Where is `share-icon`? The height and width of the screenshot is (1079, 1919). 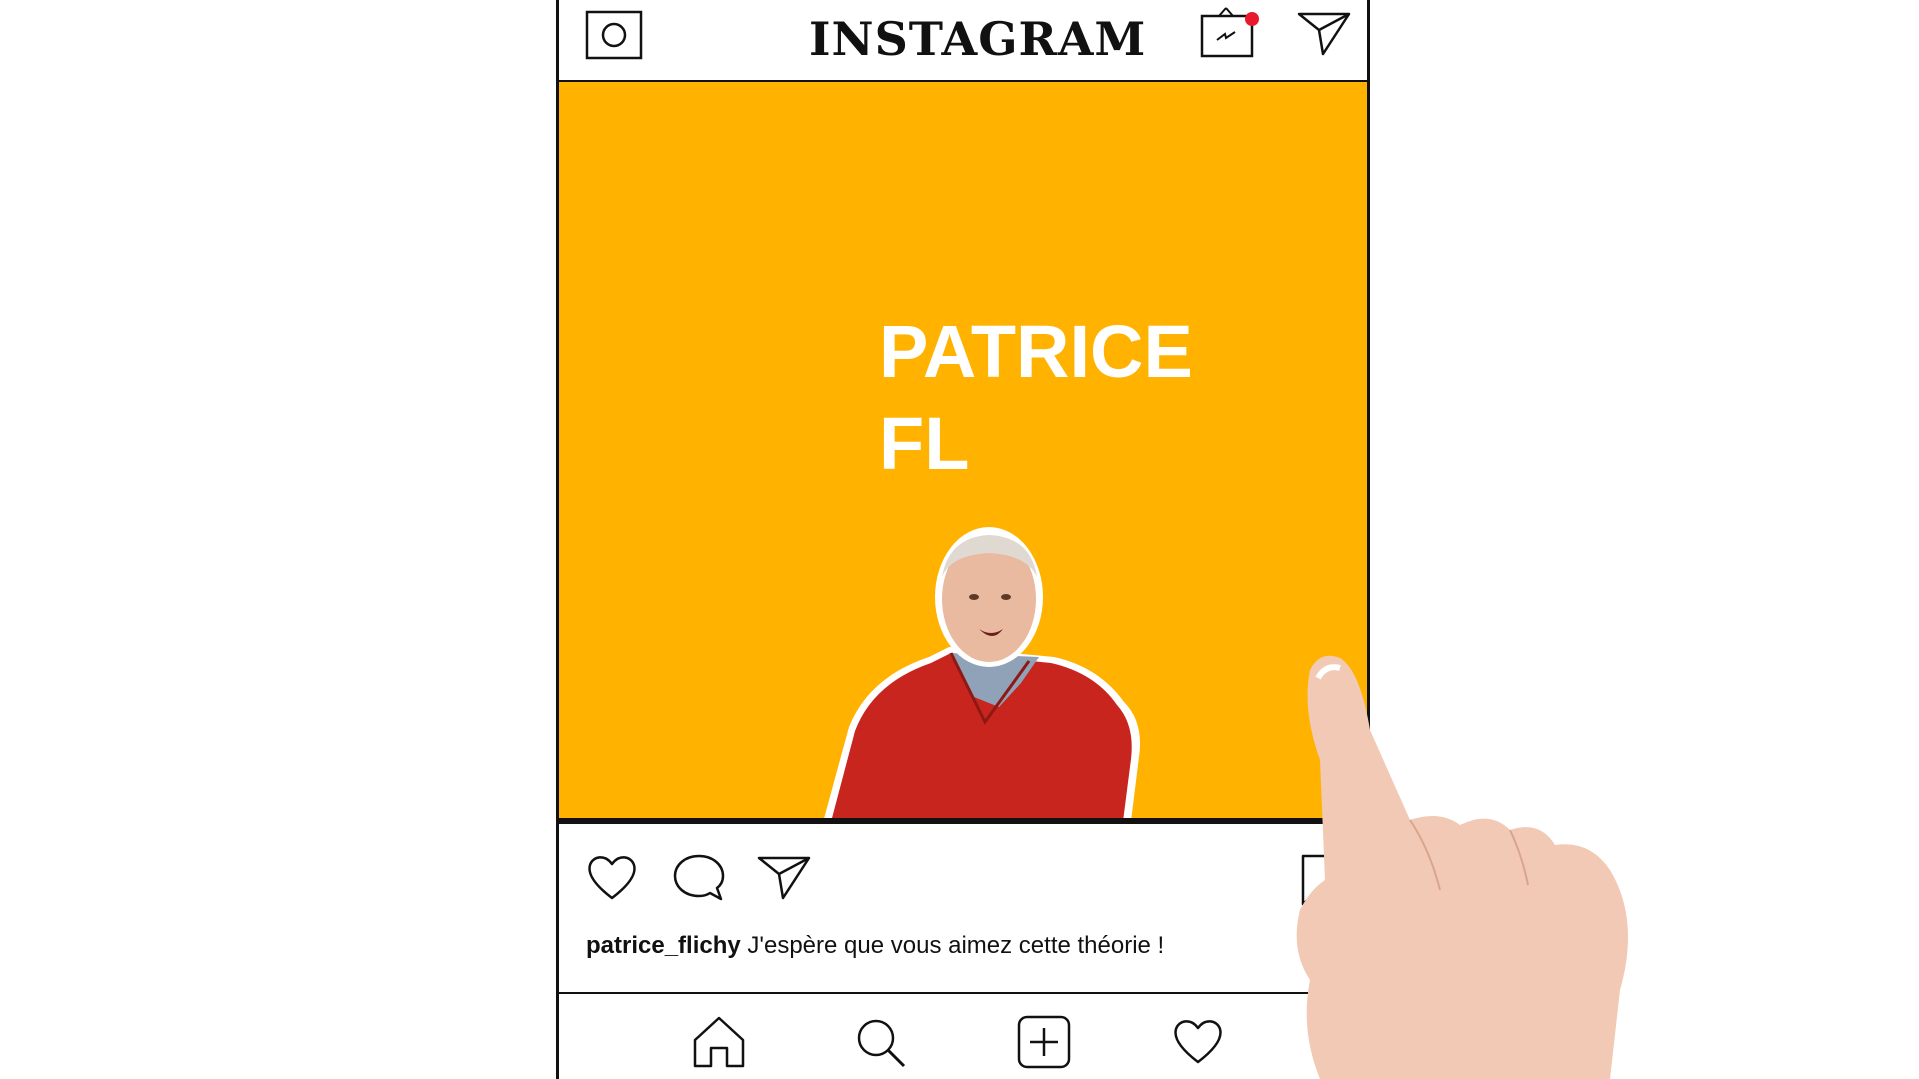 share-icon is located at coordinates (784, 877).